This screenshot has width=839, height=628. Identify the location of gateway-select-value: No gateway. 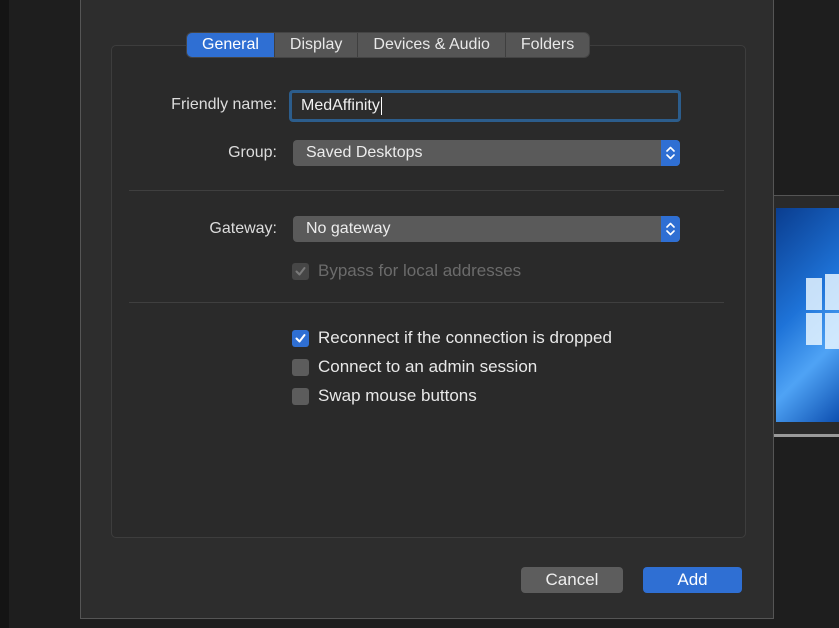
(348, 228).